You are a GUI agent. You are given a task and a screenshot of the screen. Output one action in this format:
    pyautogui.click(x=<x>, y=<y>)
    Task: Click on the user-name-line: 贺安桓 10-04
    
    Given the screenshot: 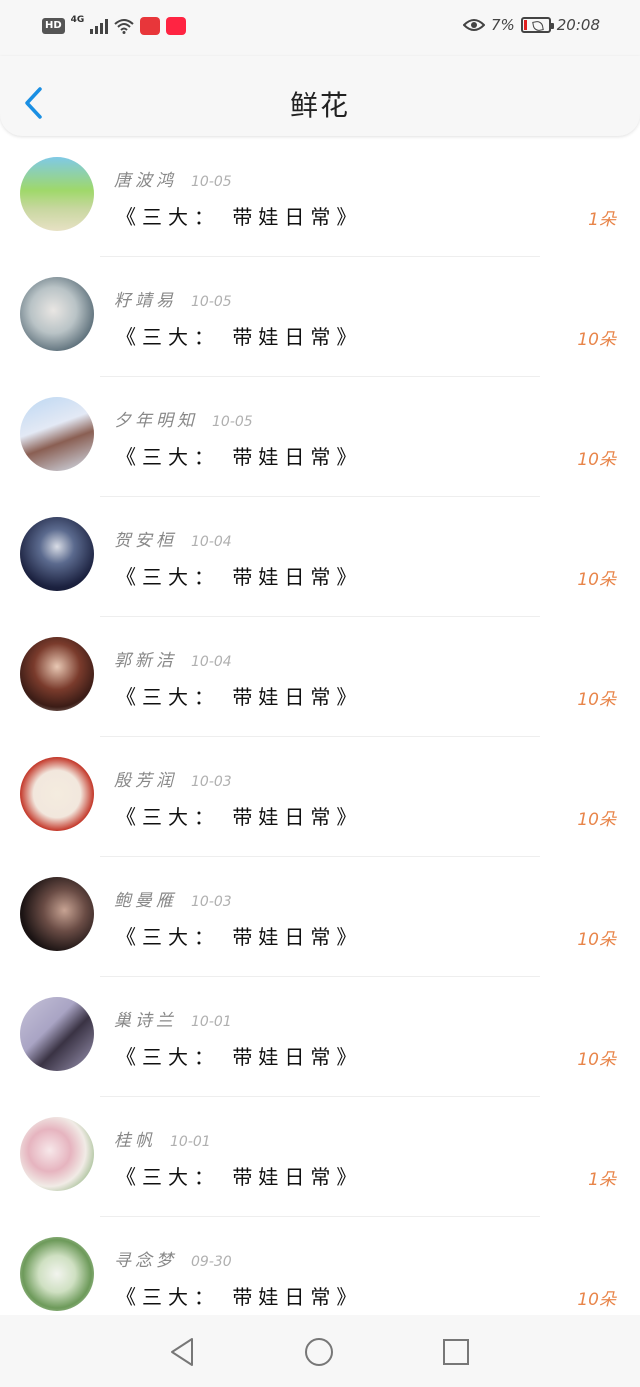 What is the action you would take?
    pyautogui.click(x=173, y=538)
    